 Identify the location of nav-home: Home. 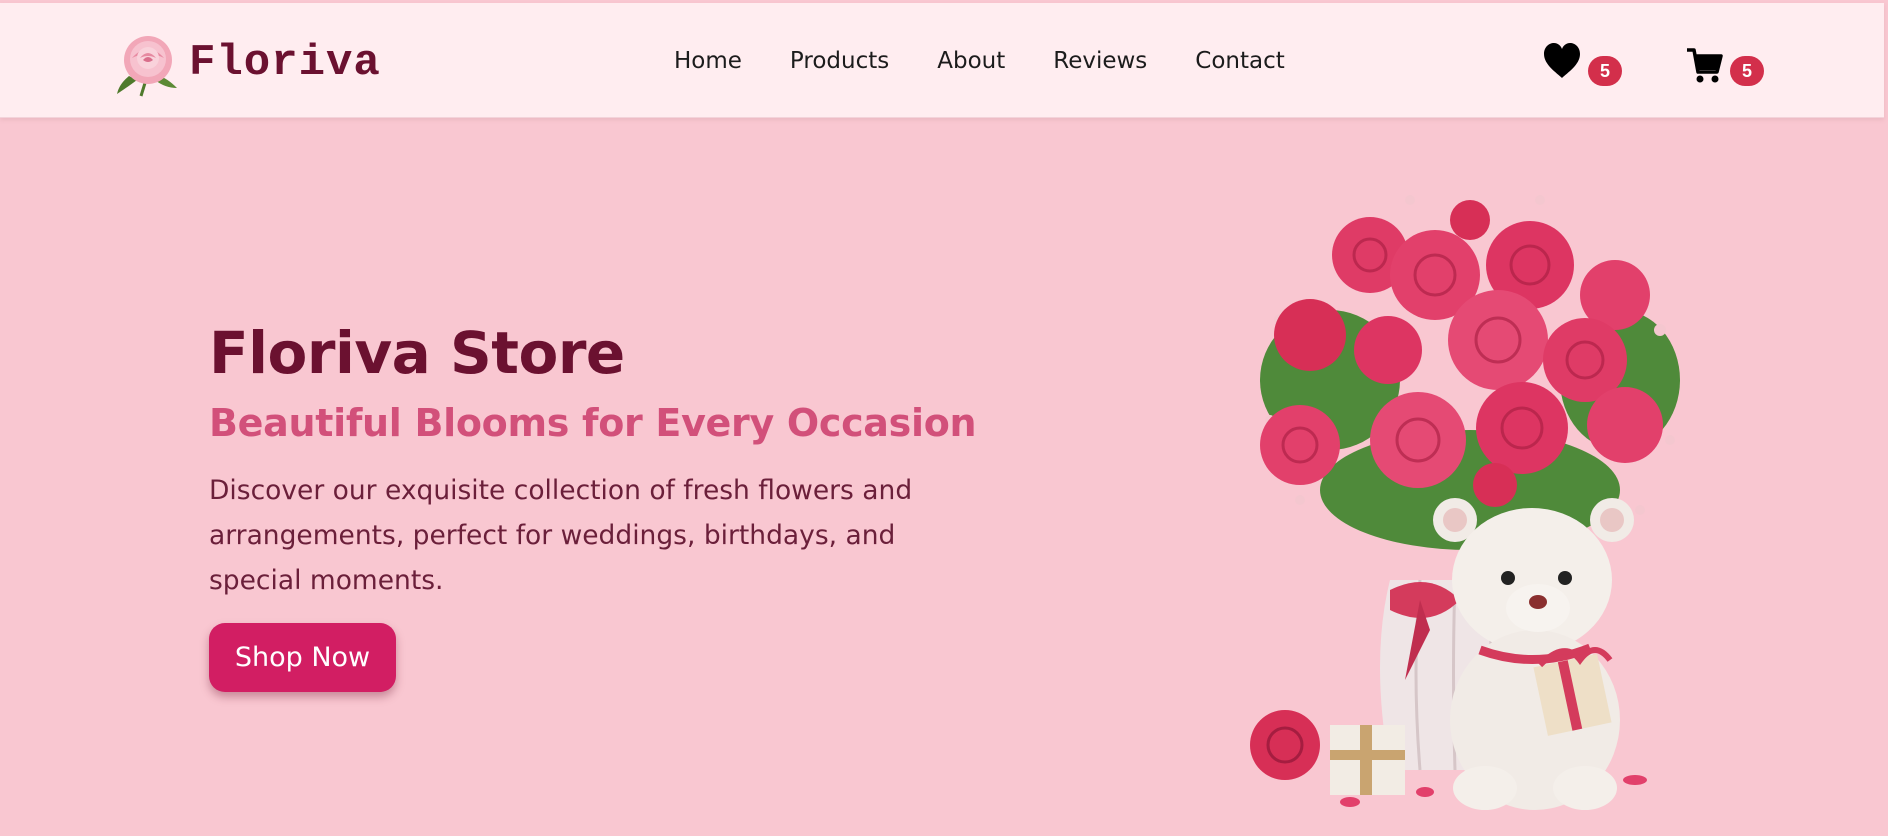
(708, 61).